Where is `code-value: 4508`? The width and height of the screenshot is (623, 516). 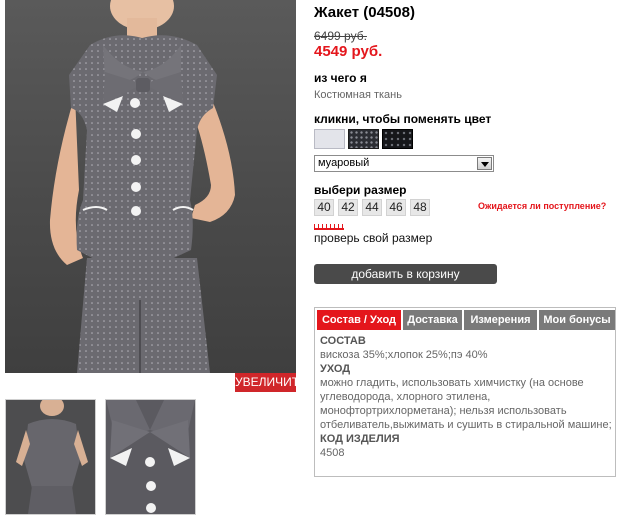 code-value: 4508 is located at coordinates (332, 453).